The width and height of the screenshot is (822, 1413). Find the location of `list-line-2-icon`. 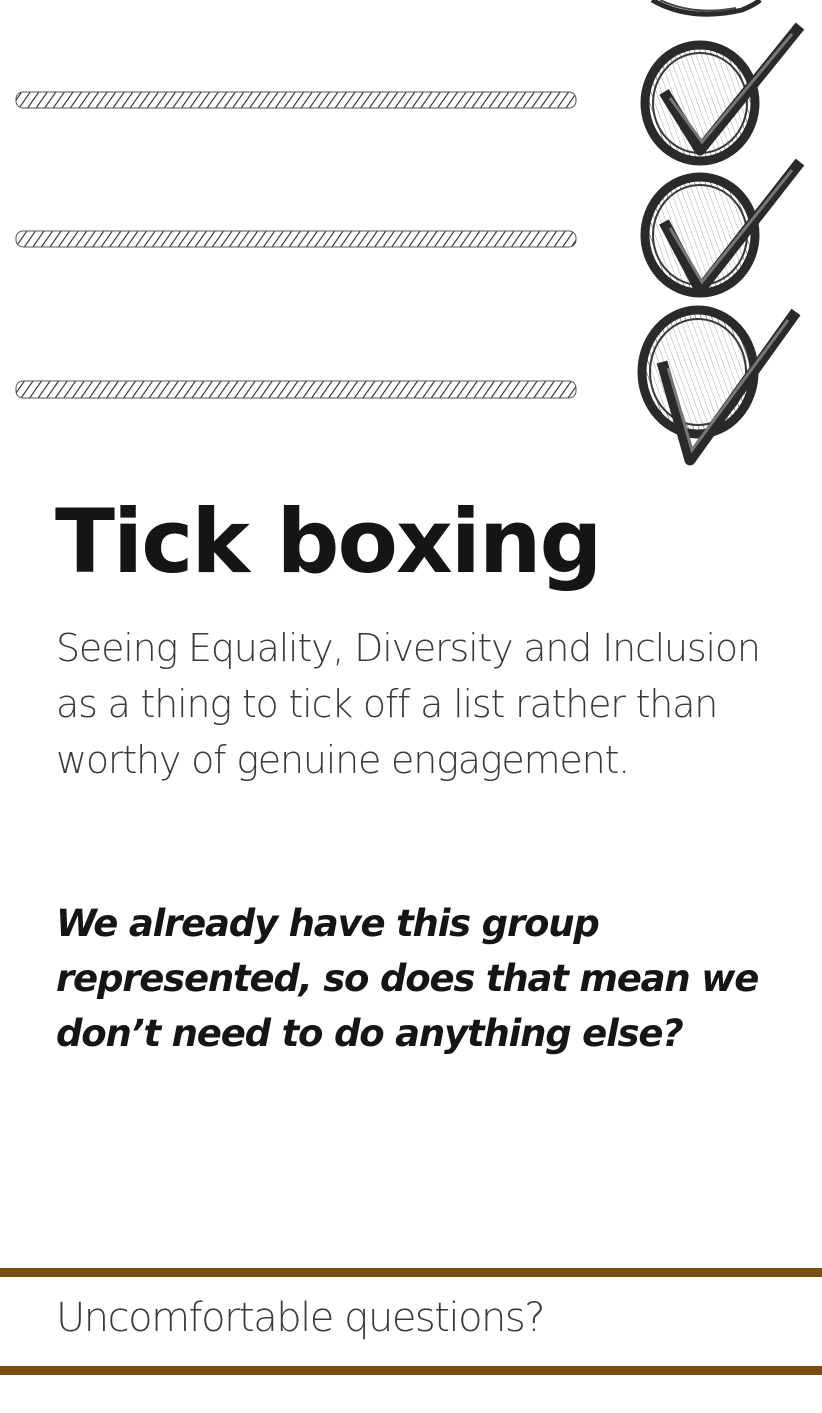

list-line-2-icon is located at coordinates (296, 239).